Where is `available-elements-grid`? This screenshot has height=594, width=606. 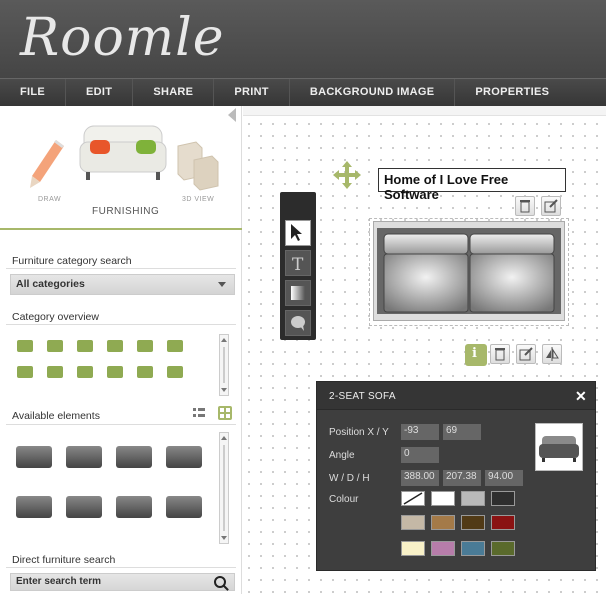 available-elements-grid is located at coordinates (112, 481).